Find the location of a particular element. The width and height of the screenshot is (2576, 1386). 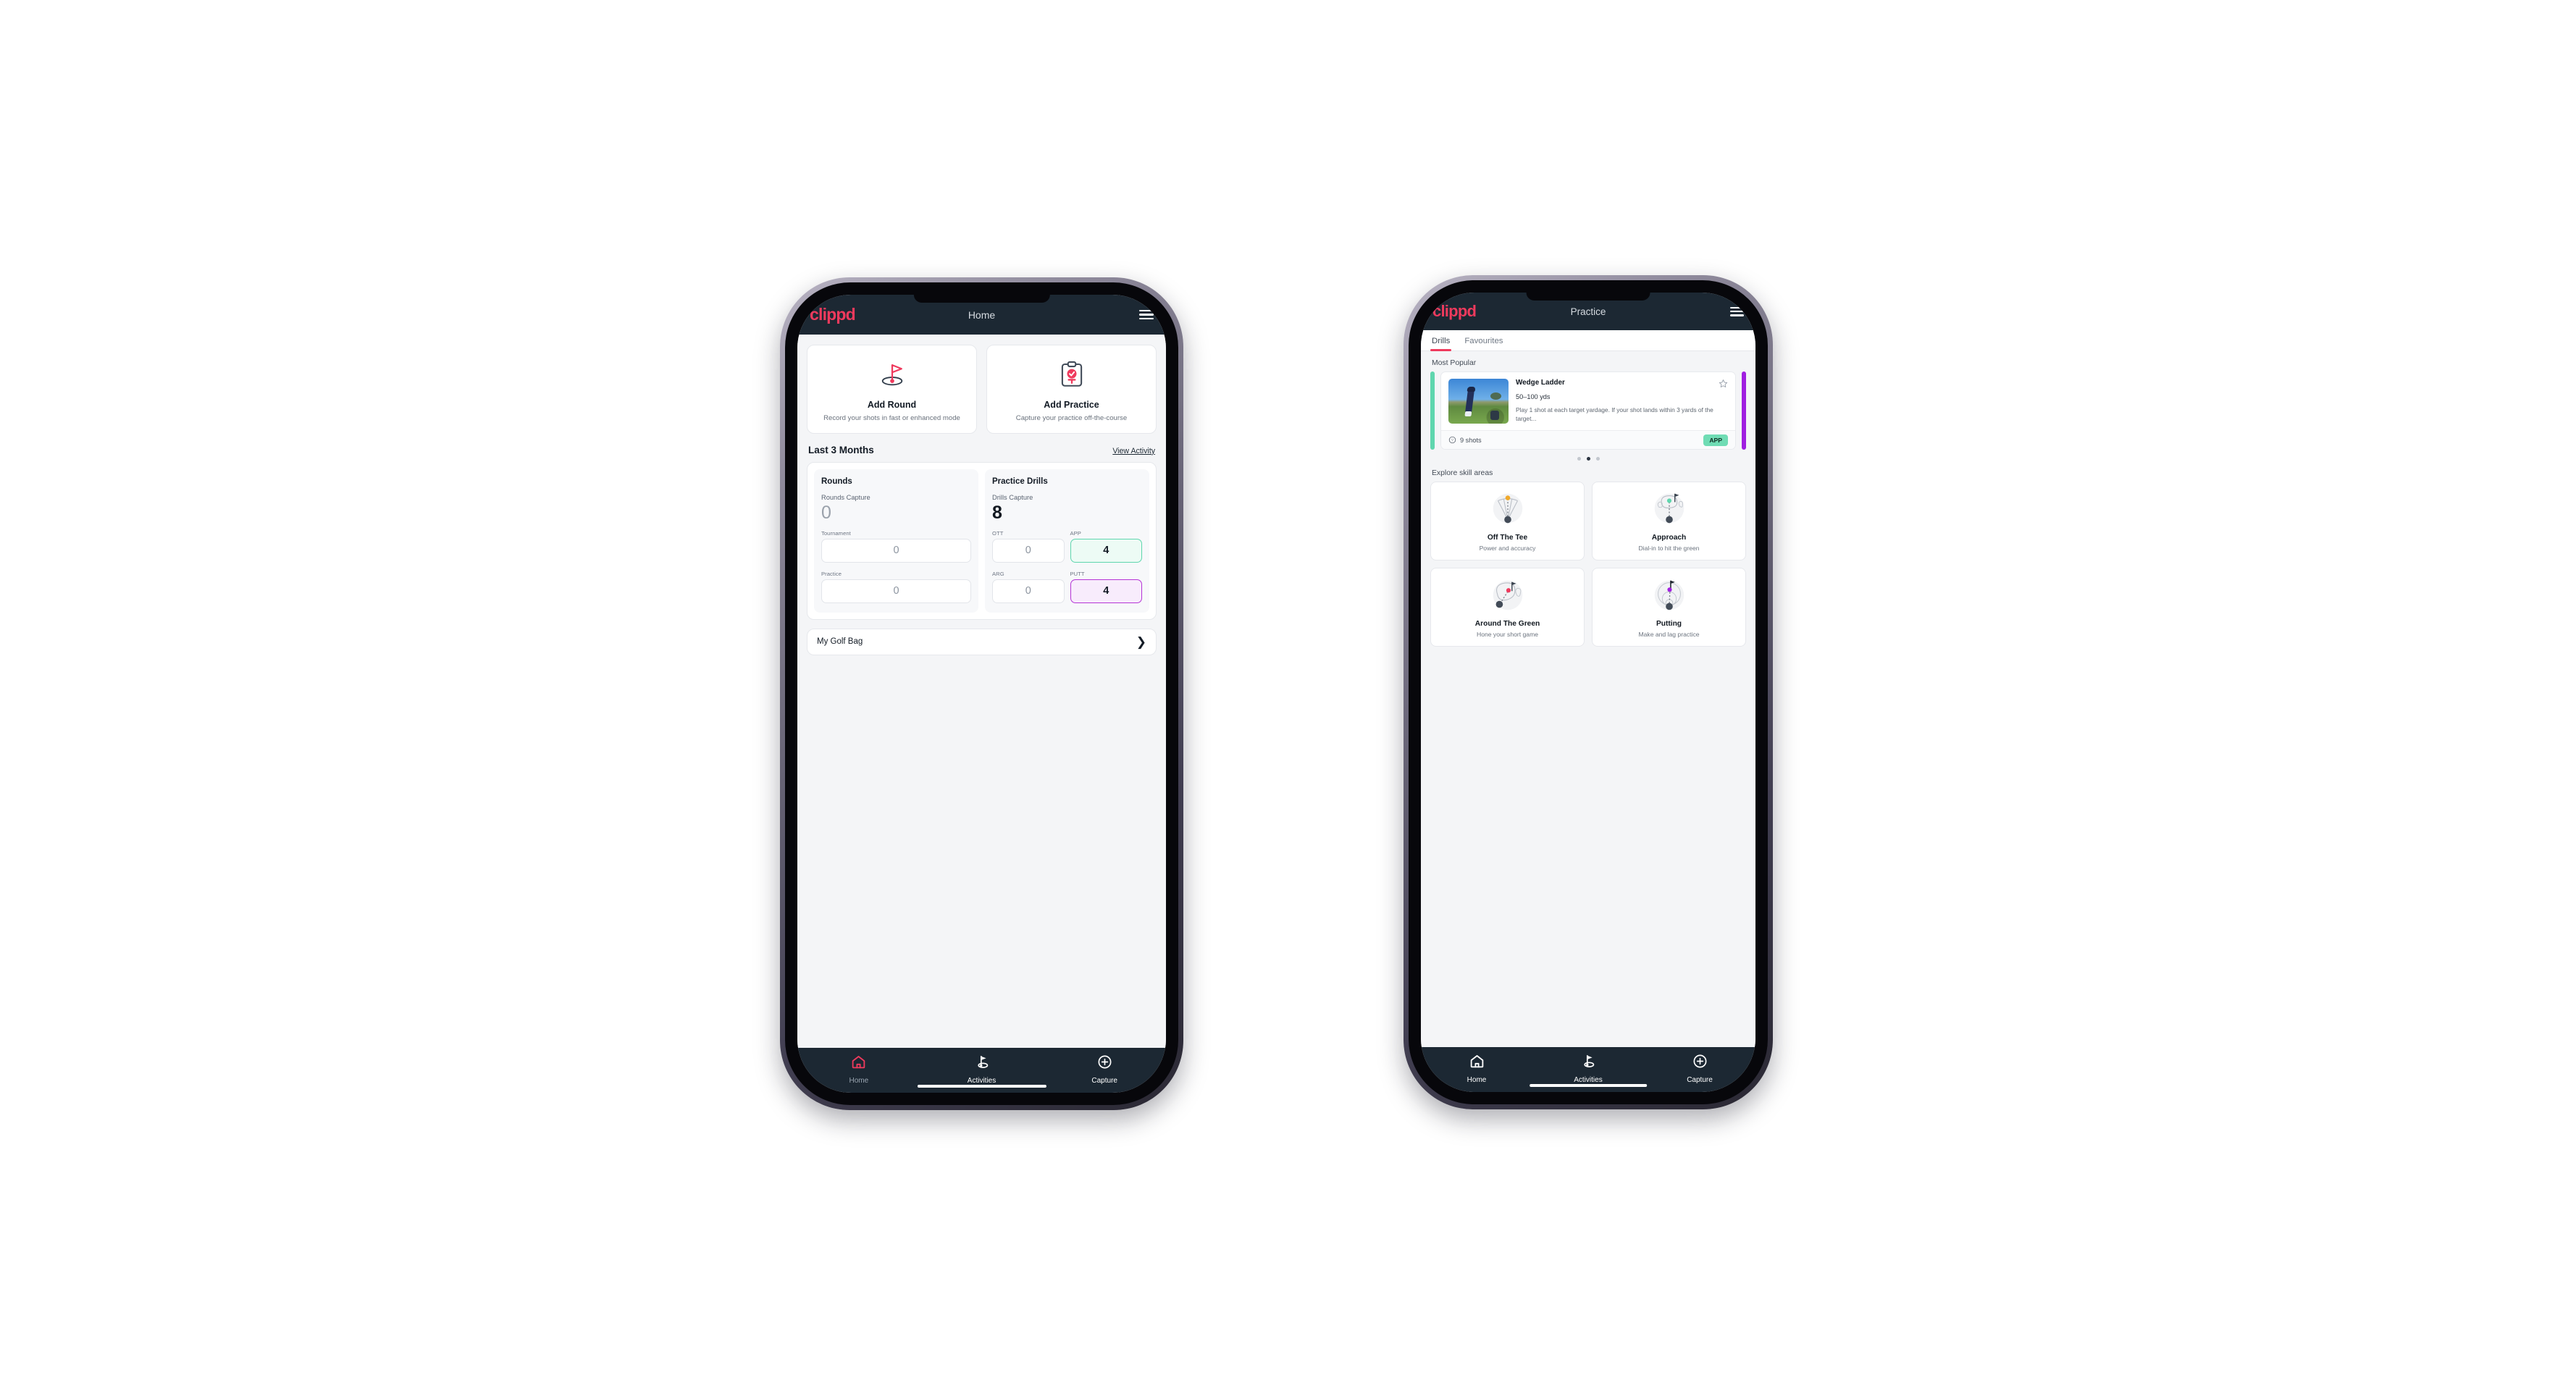

drills-capture-label: Drills Capture is located at coordinates (1012, 497).